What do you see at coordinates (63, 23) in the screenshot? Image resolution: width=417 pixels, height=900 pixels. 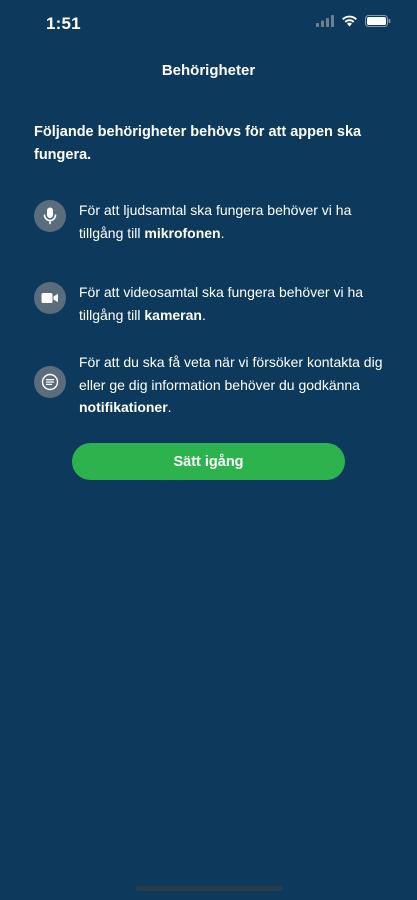 I see `status-time: 1:51` at bounding box center [63, 23].